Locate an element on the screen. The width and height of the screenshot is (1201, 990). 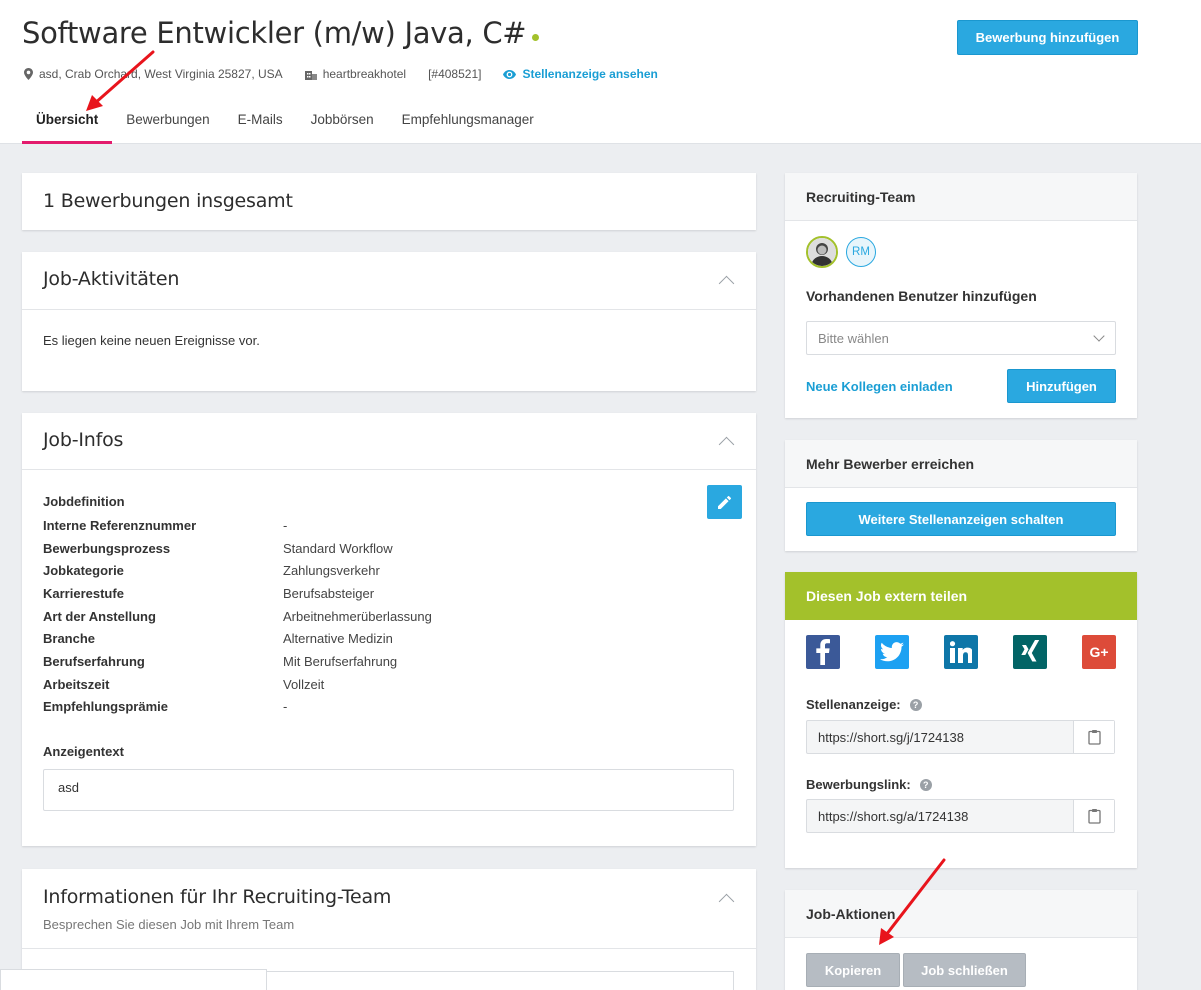
job-actions-card: Job-Aktionen Kopieren Job schließen is located at coordinates (961, 940).